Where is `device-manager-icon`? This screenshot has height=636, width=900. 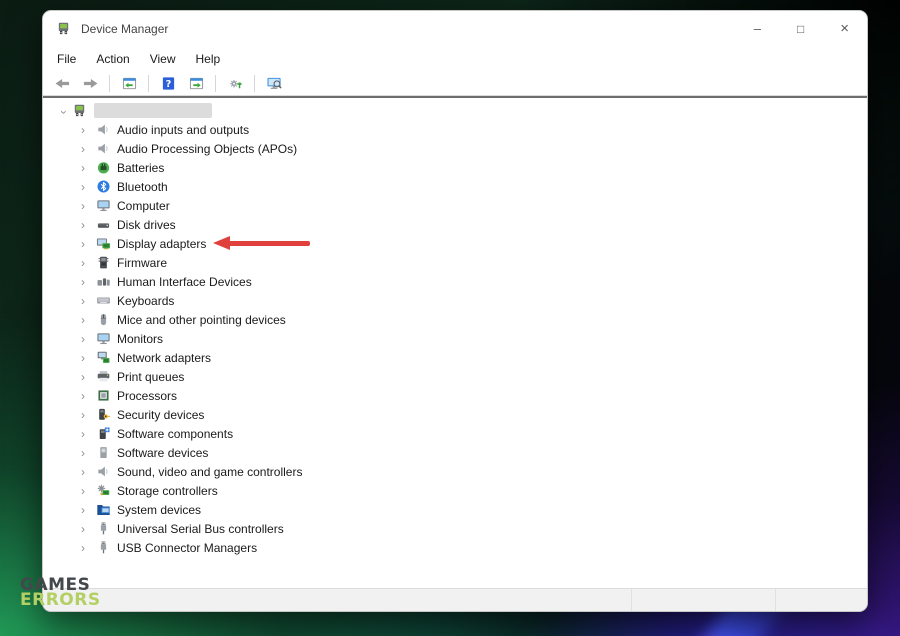 device-manager-icon is located at coordinates (64, 29).